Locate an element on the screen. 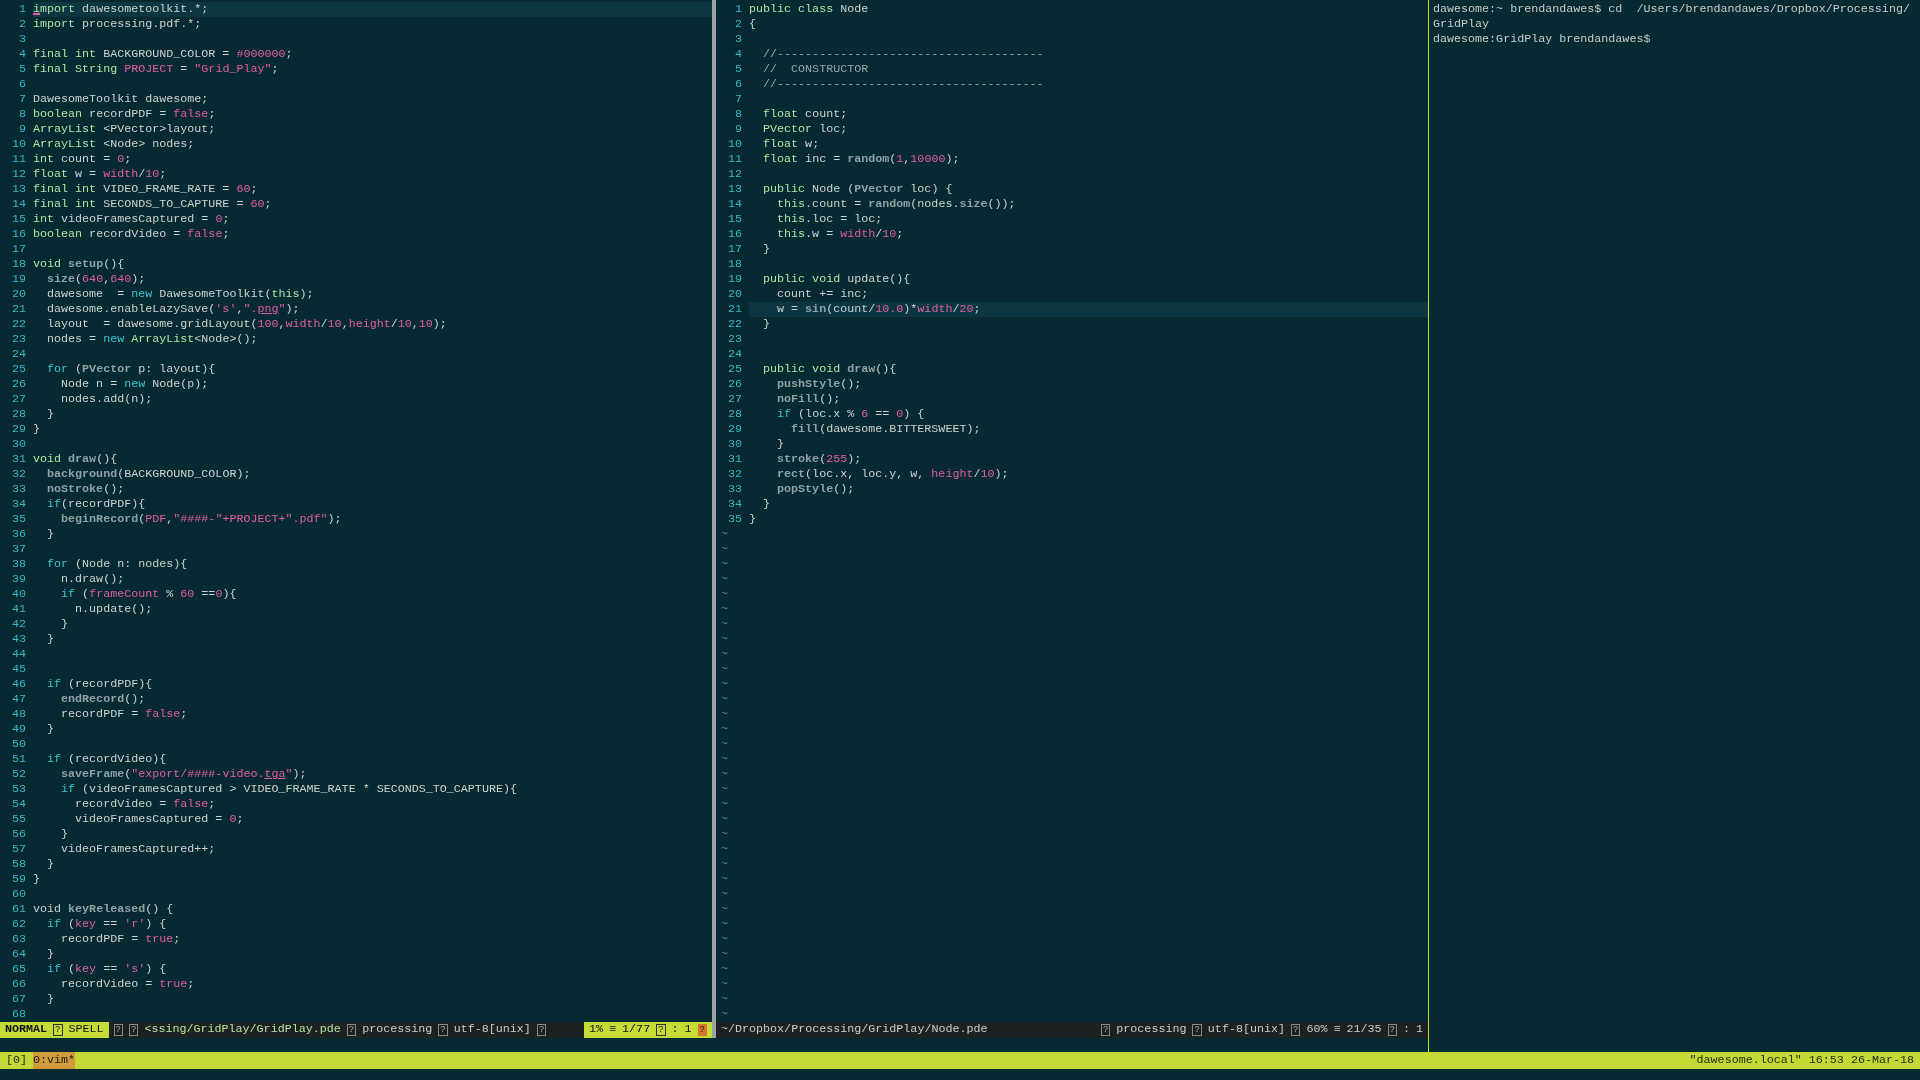  line-number: 4 is located at coordinates (22, 54).